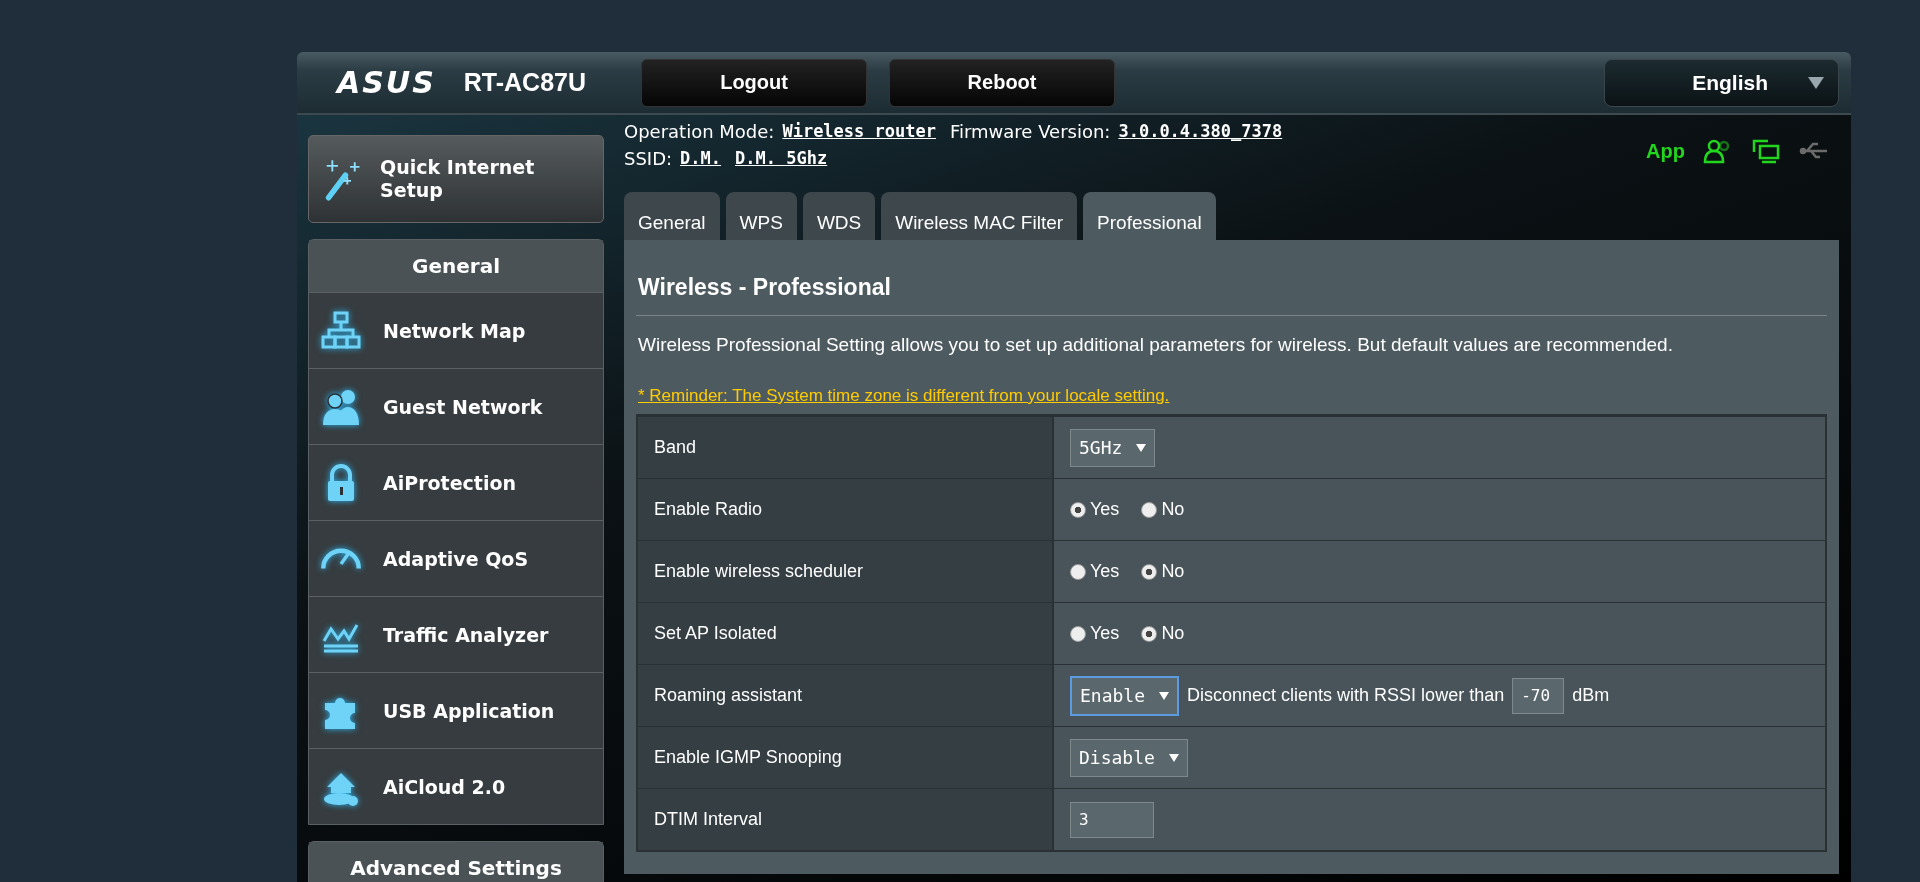 The width and height of the screenshot is (1920, 882). What do you see at coordinates (699, 131) in the screenshot?
I see `info-label: Operation Mode:` at bounding box center [699, 131].